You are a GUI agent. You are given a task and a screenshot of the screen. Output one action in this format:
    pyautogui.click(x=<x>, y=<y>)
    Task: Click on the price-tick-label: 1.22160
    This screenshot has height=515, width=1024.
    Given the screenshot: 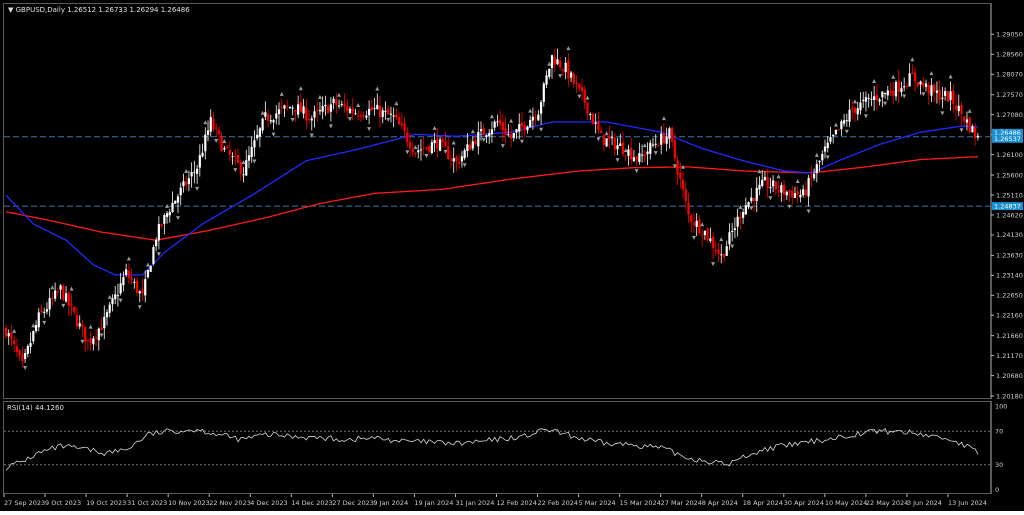 What is the action you would take?
    pyautogui.click(x=1009, y=316)
    